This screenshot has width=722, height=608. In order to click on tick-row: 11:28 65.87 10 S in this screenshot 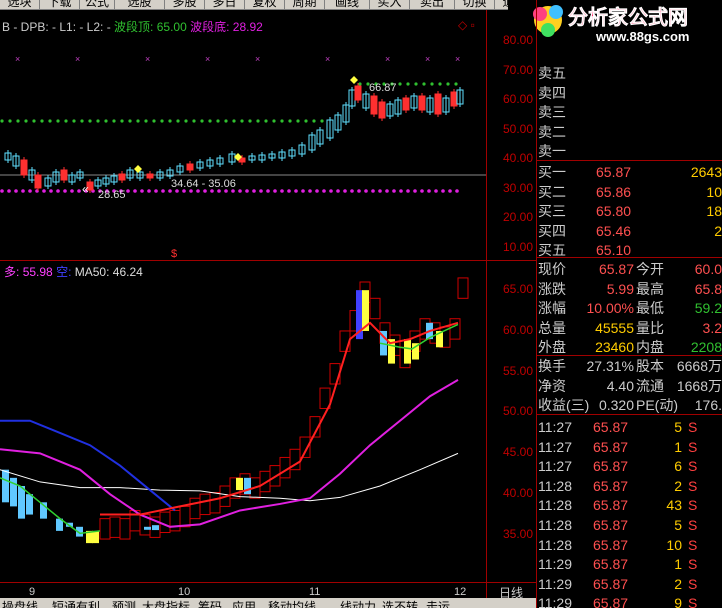, I will do `click(629, 545)`.